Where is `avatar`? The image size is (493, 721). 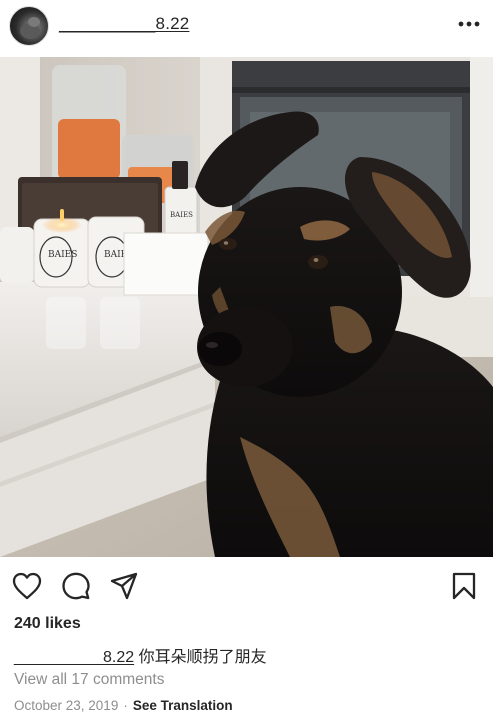 avatar is located at coordinates (29, 26).